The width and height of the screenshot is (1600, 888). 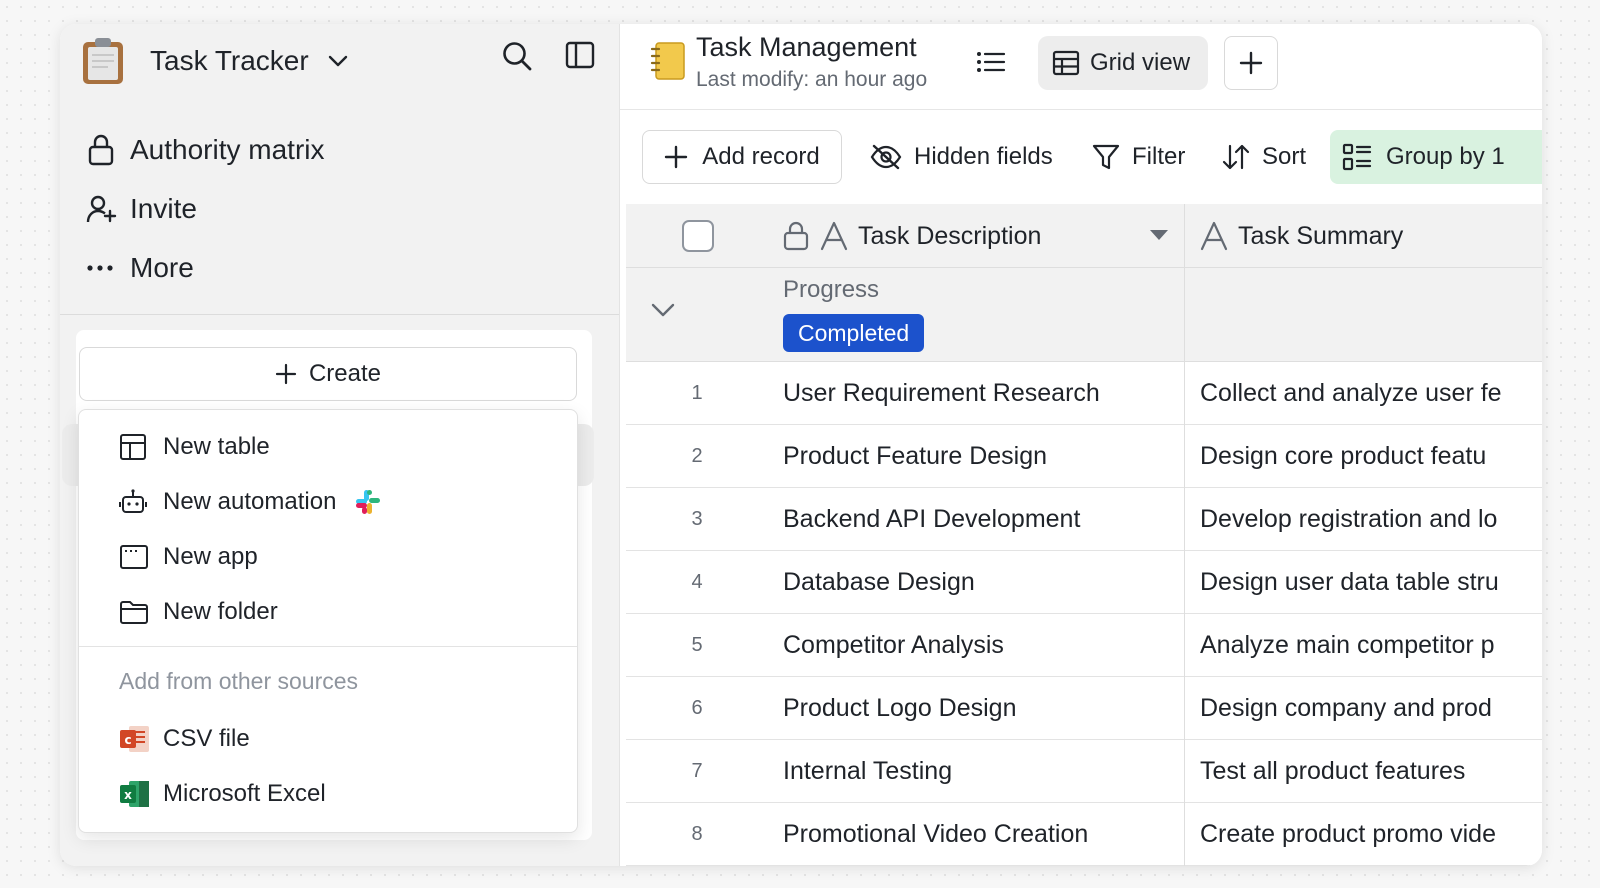 What do you see at coordinates (668, 61) in the screenshot?
I see `notebook-icon` at bounding box center [668, 61].